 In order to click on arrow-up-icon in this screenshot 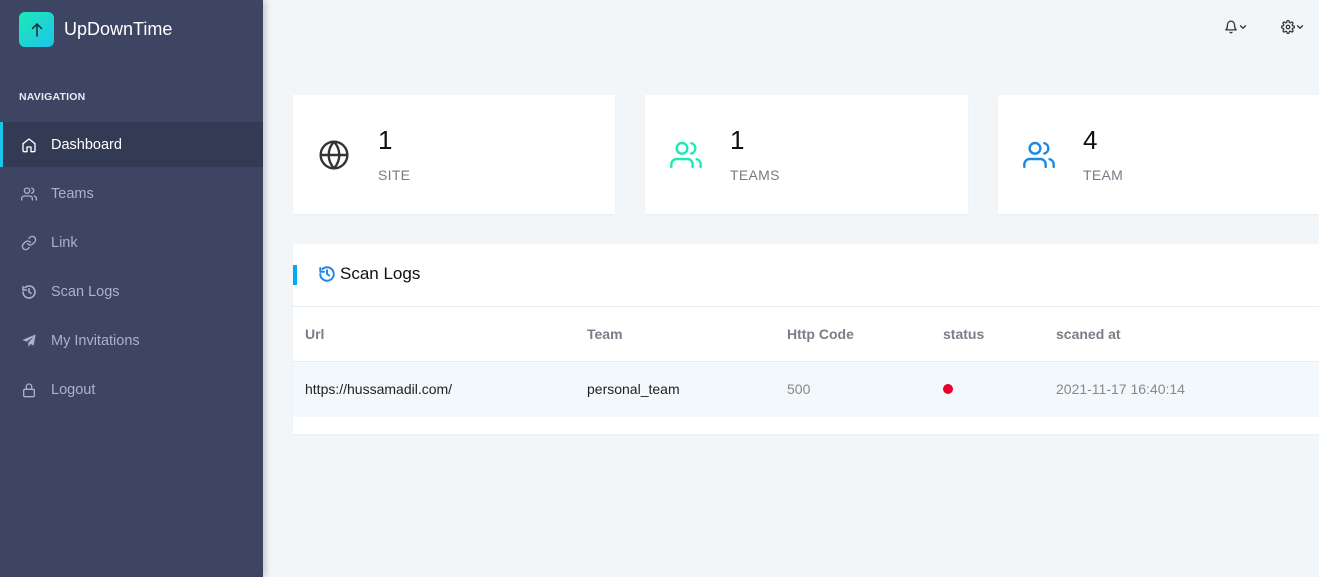, I will do `click(36, 29)`.